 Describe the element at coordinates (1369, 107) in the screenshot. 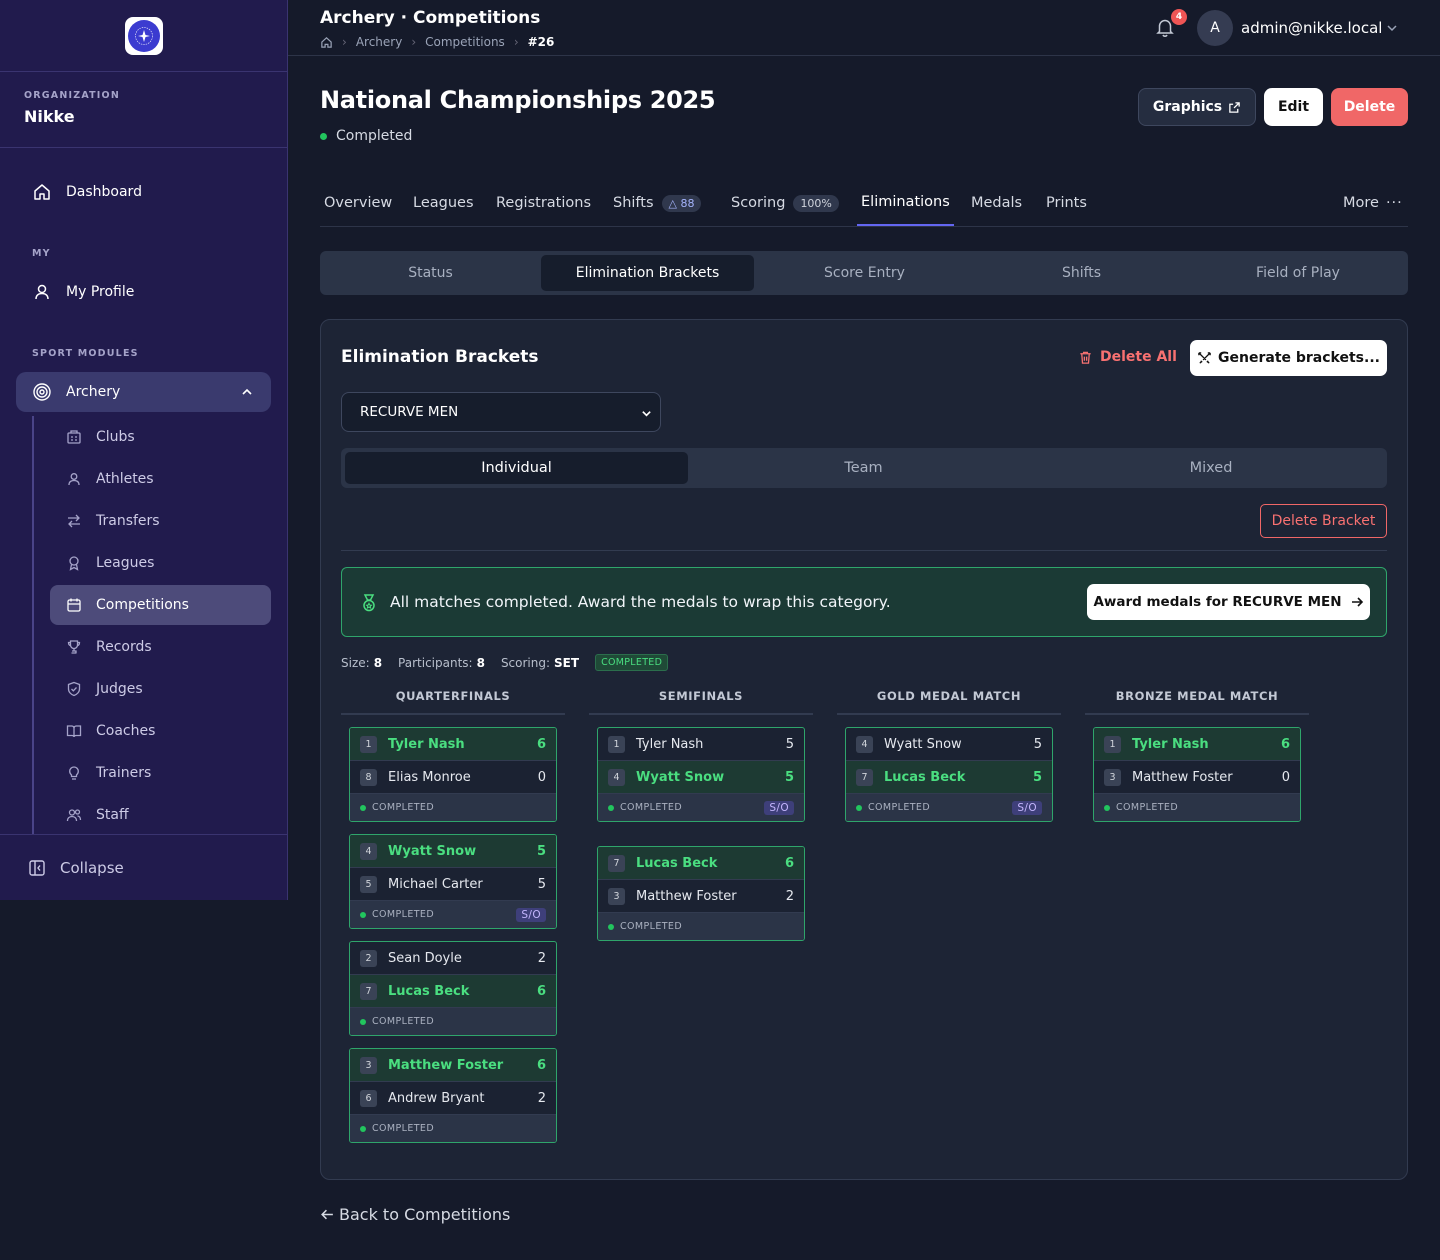

I see `delete-button: Delete` at that location.